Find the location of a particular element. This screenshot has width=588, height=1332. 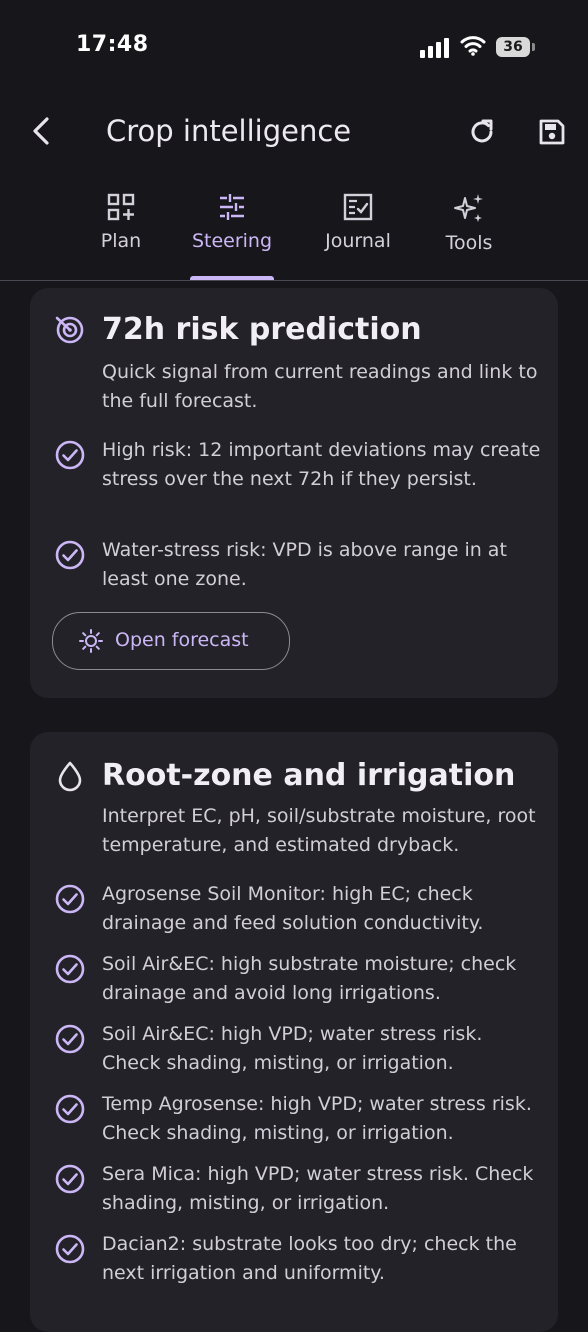

back-arrow-icon is located at coordinates (43, 131).